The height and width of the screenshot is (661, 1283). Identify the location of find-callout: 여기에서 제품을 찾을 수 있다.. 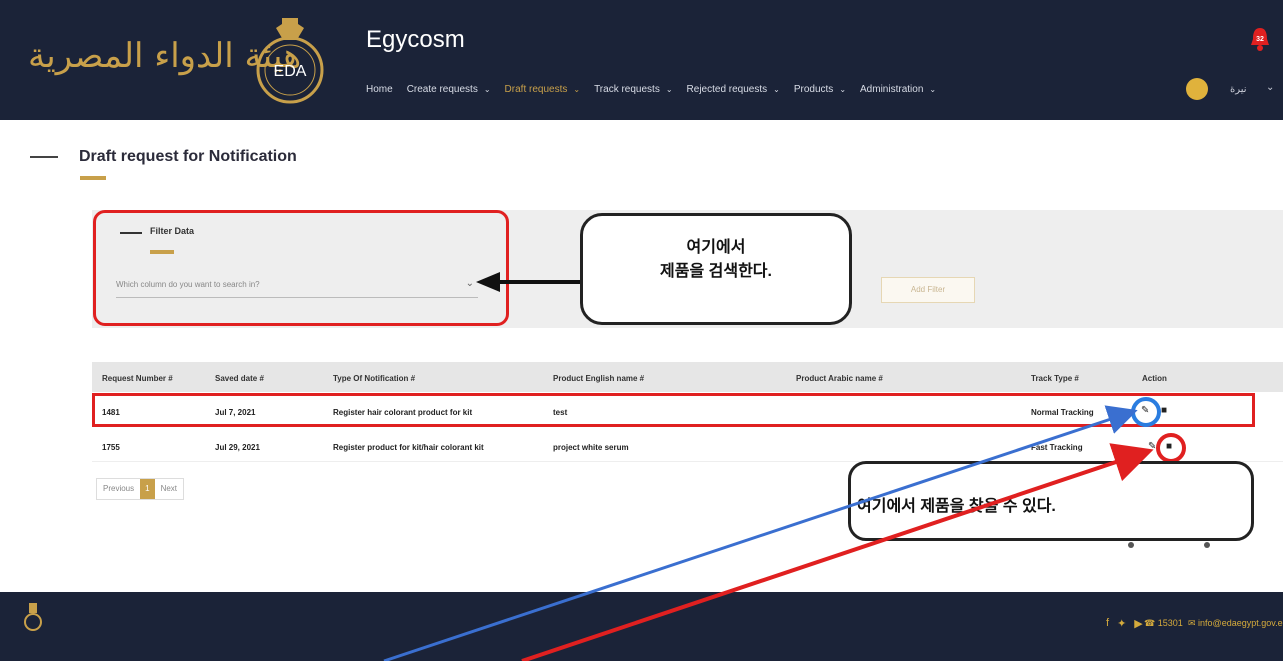
(1051, 501).